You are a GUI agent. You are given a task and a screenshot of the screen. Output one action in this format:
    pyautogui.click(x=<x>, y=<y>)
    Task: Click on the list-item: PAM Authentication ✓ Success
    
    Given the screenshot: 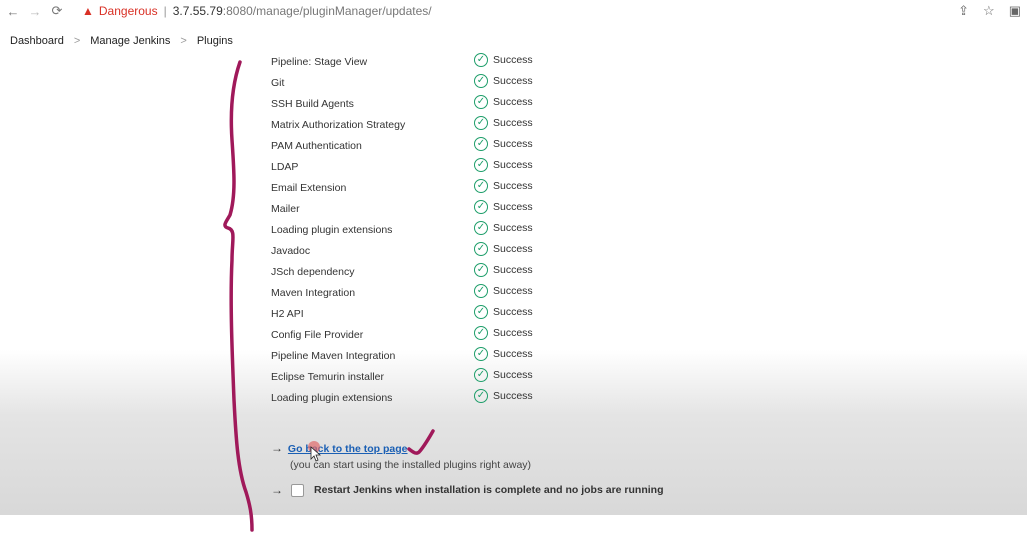 What is the action you would take?
    pyautogui.click(x=421, y=147)
    